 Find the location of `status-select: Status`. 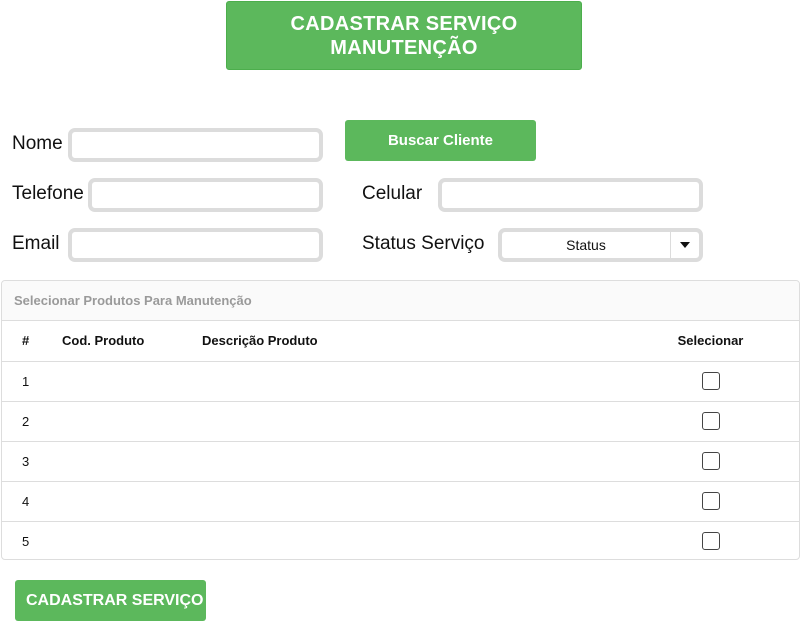

status-select: Status is located at coordinates (600, 245).